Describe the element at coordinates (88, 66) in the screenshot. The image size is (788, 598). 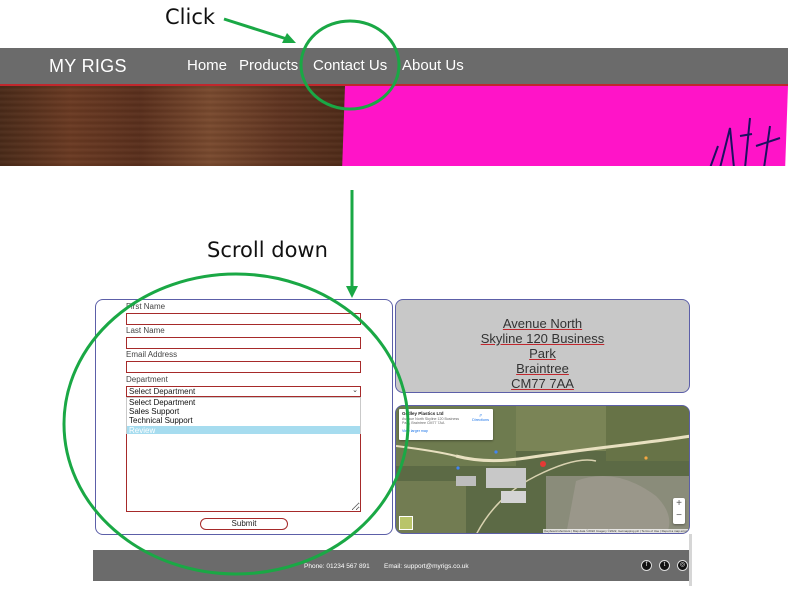
I see `brand-logo: MY RIGS` at that location.